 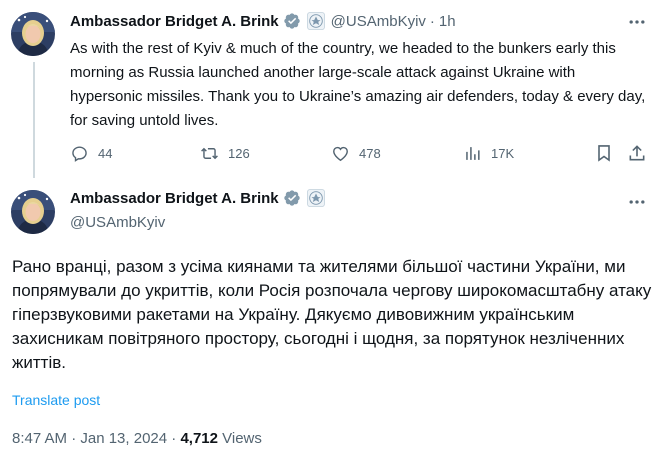 I want to click on repost-icon, so click(x=209, y=153).